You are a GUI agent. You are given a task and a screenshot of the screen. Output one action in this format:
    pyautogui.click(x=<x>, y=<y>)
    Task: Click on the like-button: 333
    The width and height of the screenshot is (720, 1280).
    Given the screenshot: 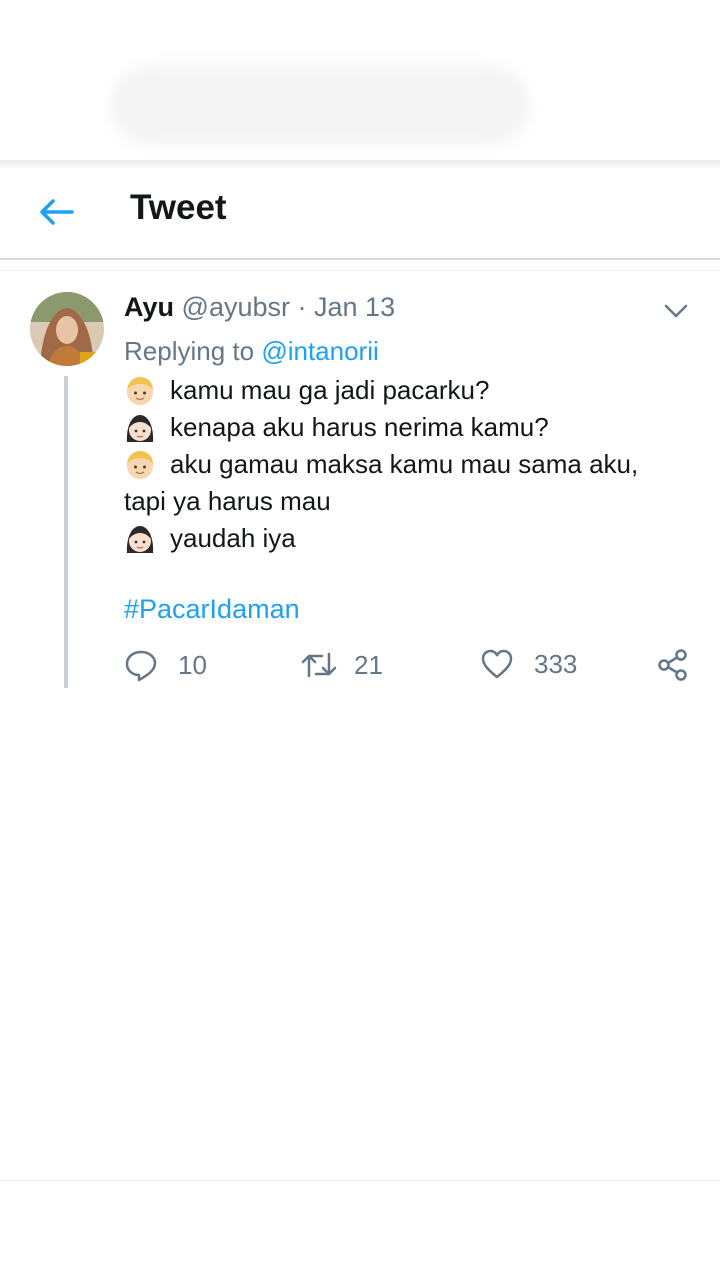 What is the action you would take?
    pyautogui.click(x=528, y=664)
    